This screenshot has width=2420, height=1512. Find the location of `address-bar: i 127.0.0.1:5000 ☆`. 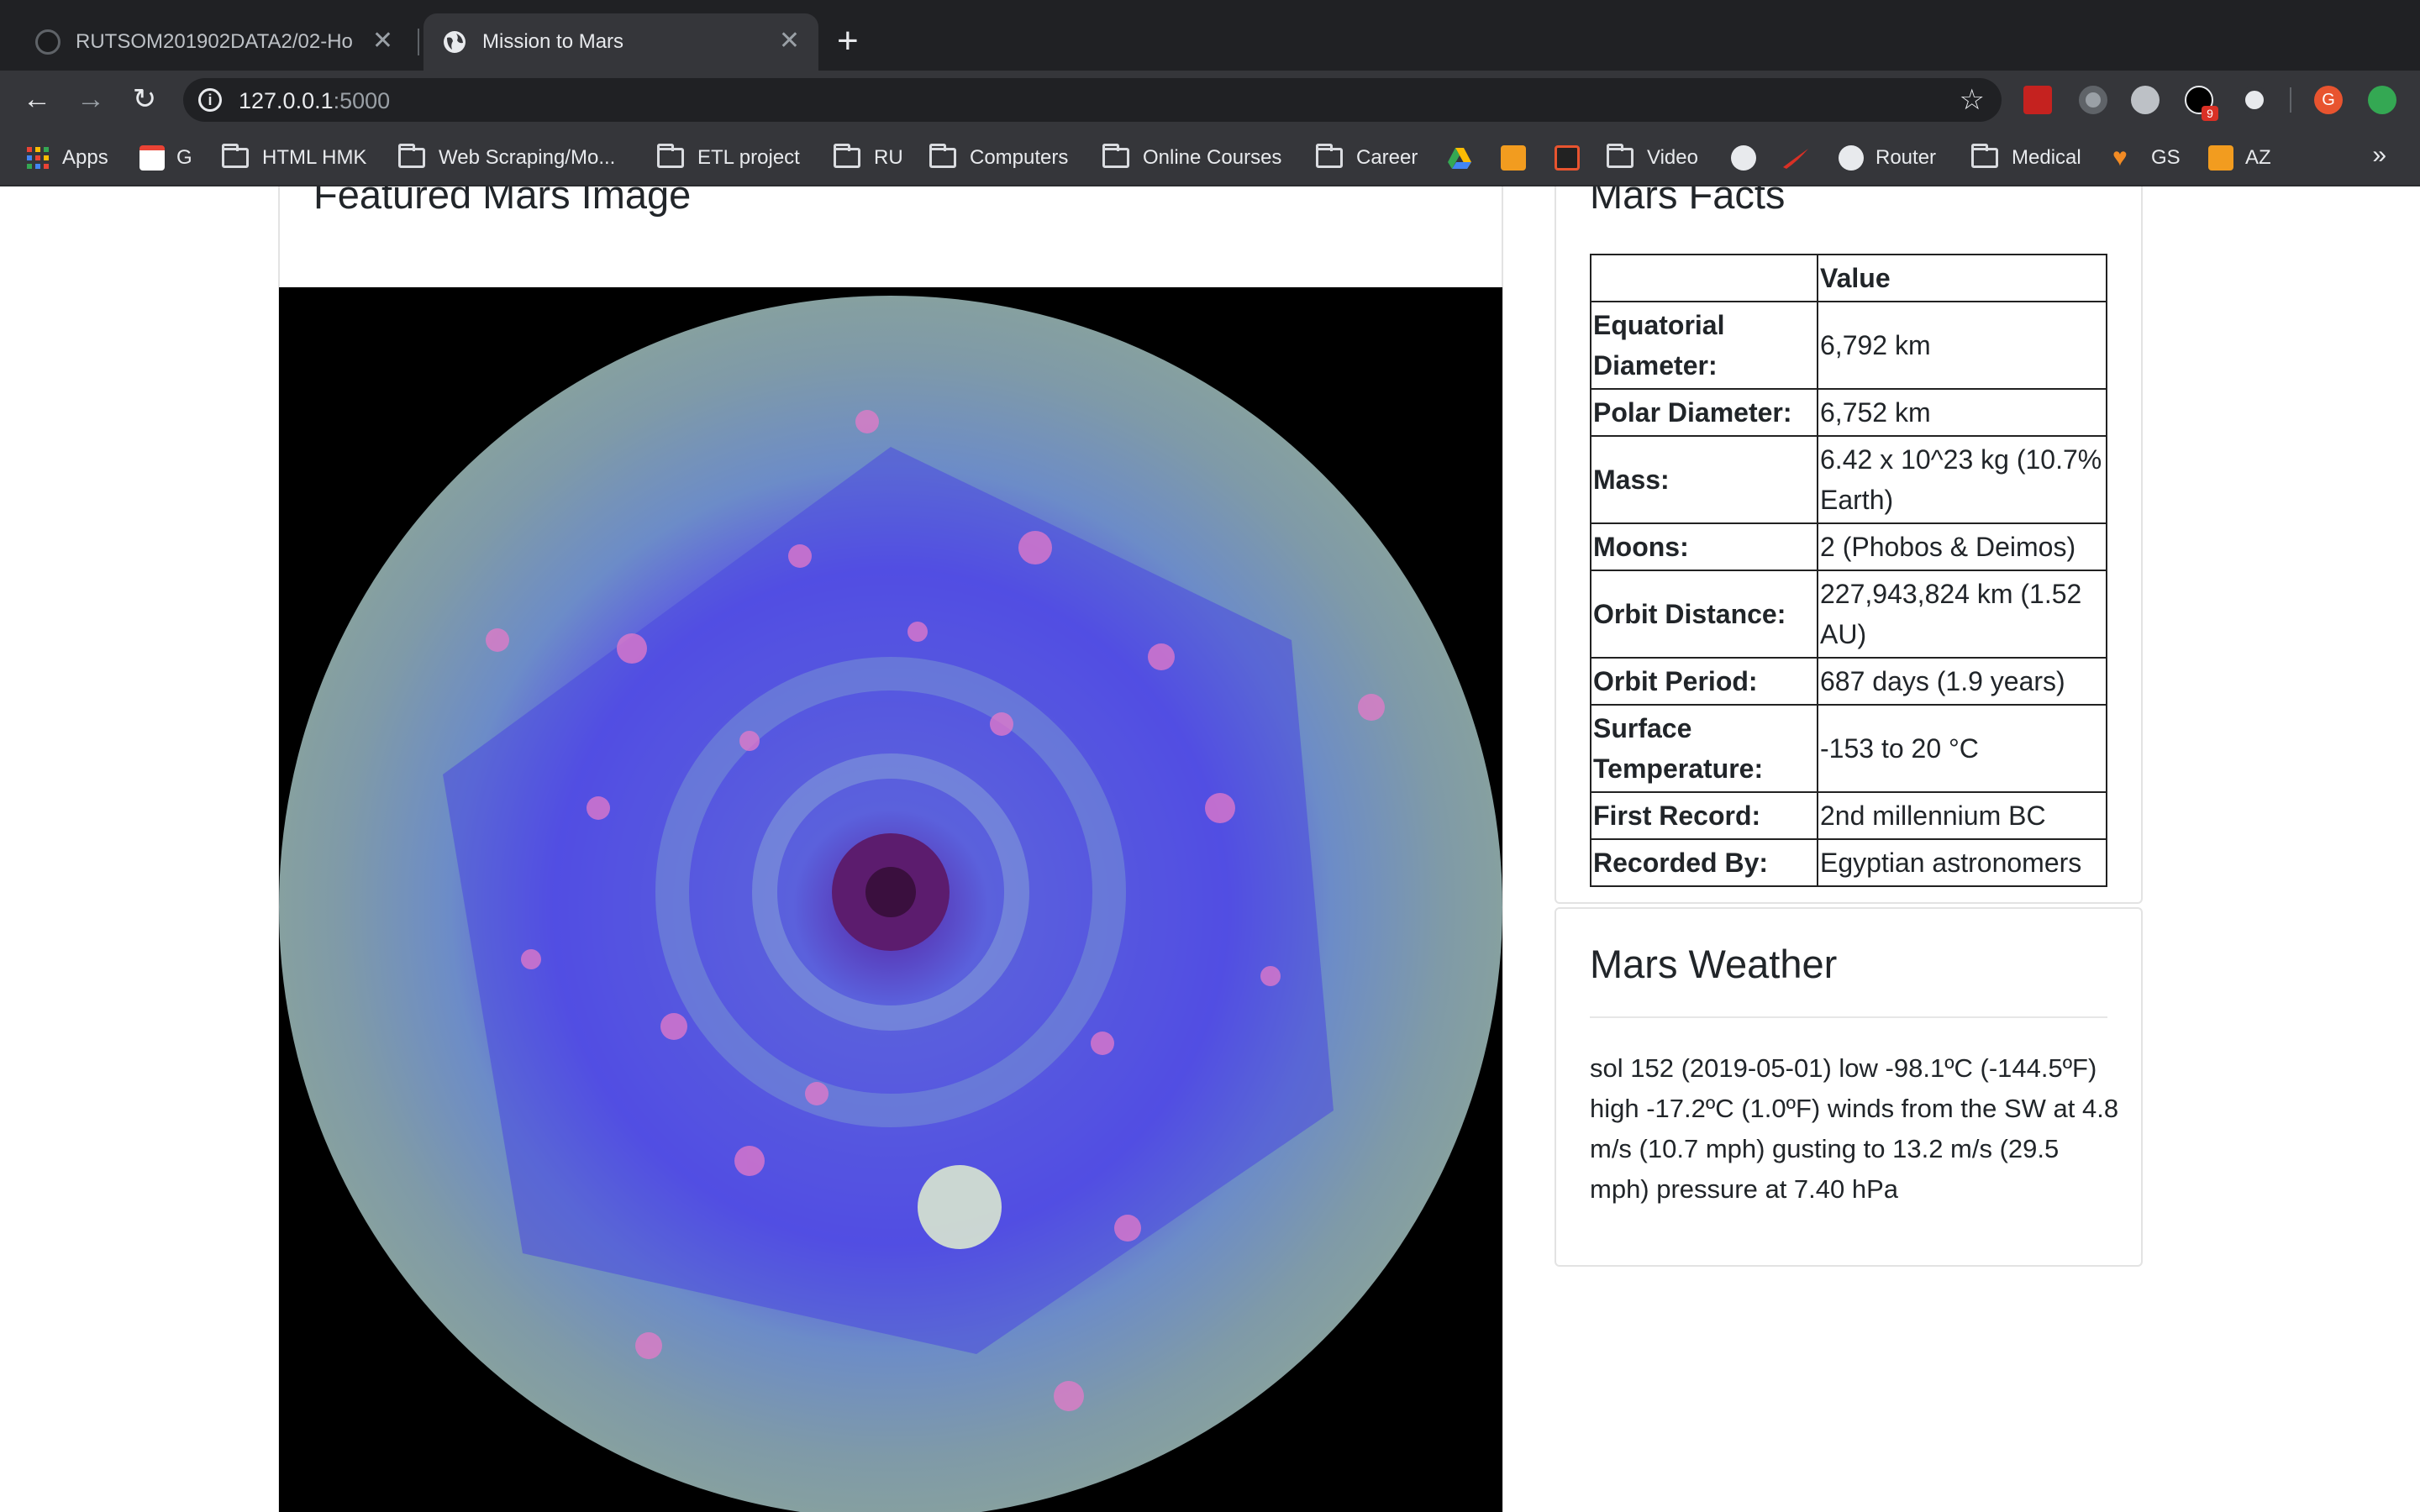

address-bar: i 127.0.0.1:5000 ☆ is located at coordinates (1092, 100).